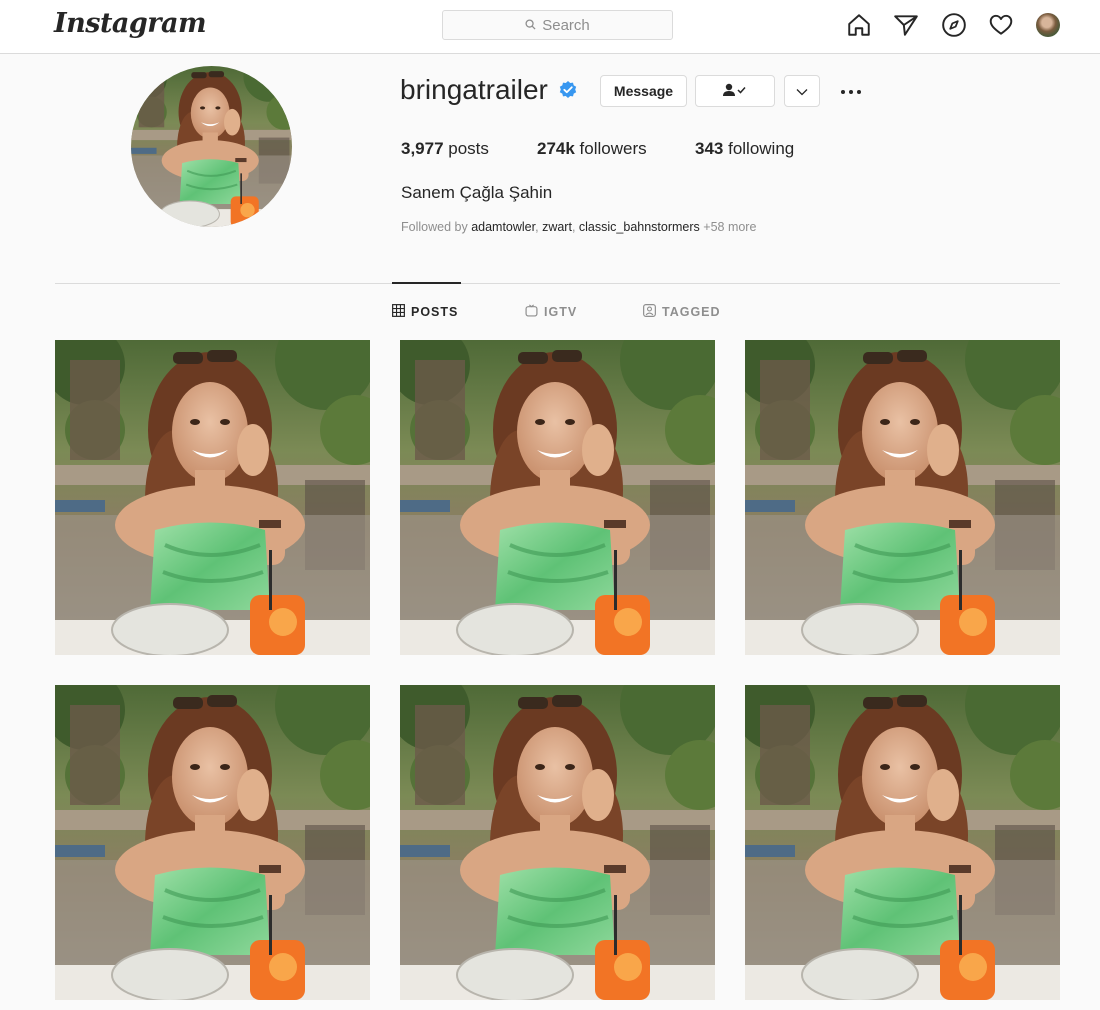 Image resolution: width=1100 pixels, height=1010 pixels. Describe the element at coordinates (639, 227) in the screenshot. I see `followed-by-account: classic_bahnstormers` at that location.